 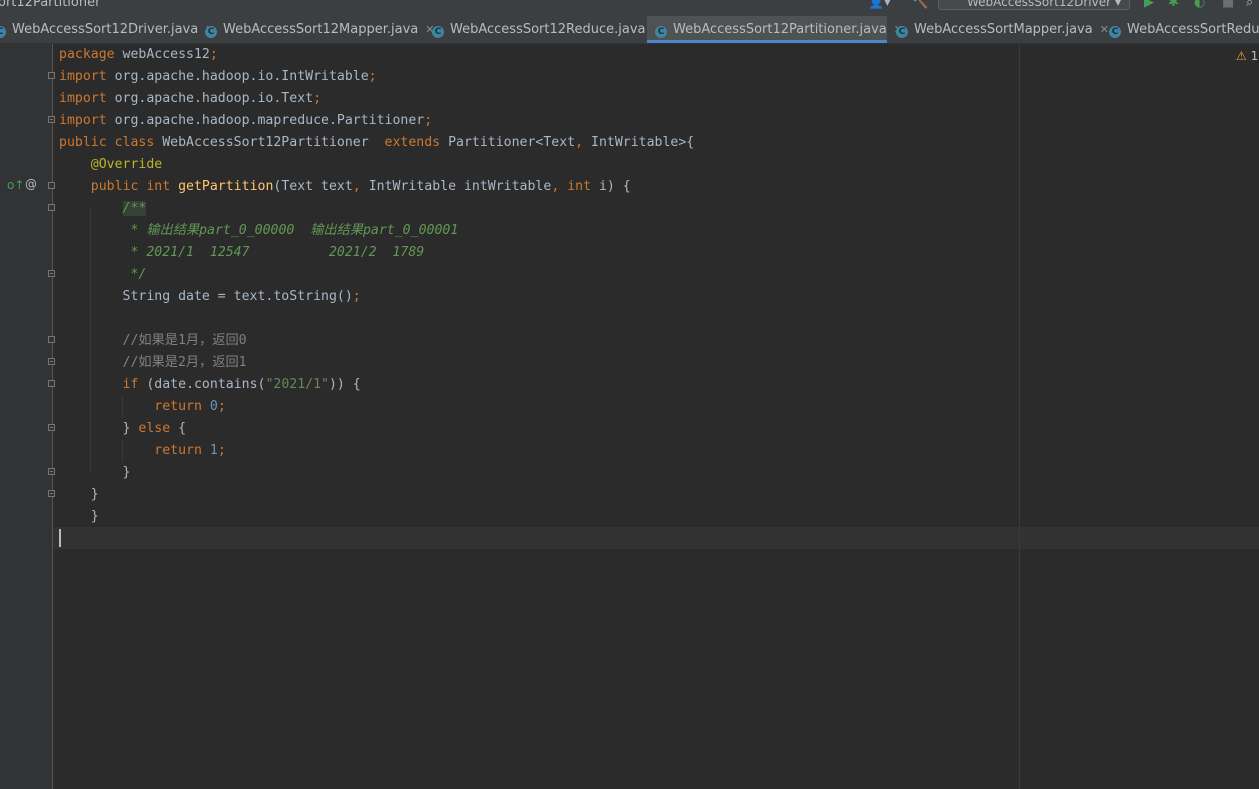 What do you see at coordinates (27, 416) in the screenshot?
I see `editor-gutter: o↑ @` at bounding box center [27, 416].